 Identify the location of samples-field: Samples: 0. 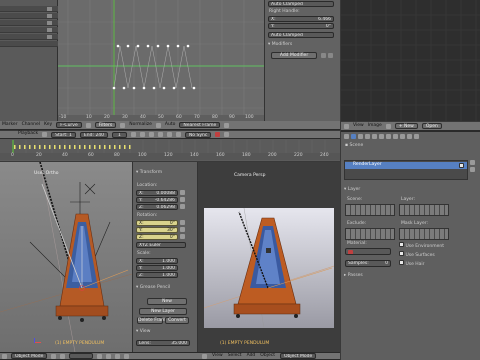
(368, 263).